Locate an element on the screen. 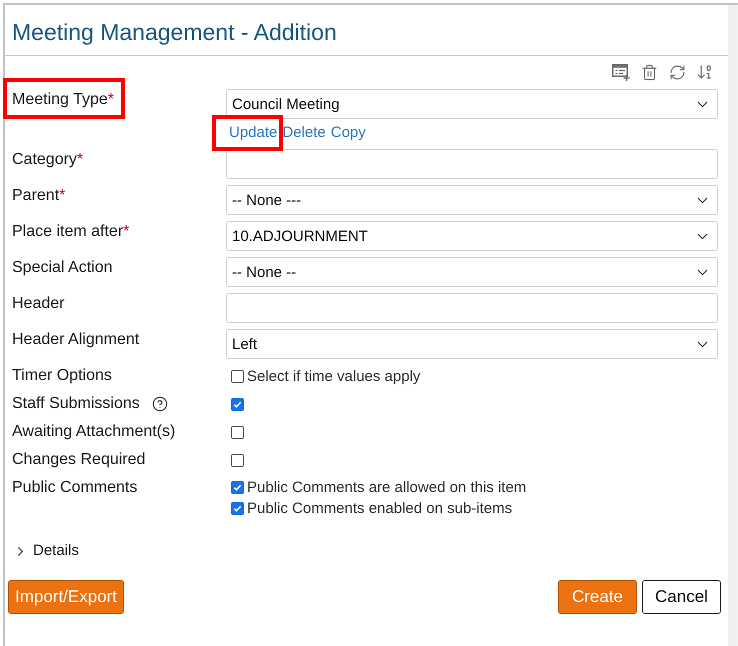 The image size is (738, 646). checkbox-label: Public Comments are allowed on this item is located at coordinates (386, 487).